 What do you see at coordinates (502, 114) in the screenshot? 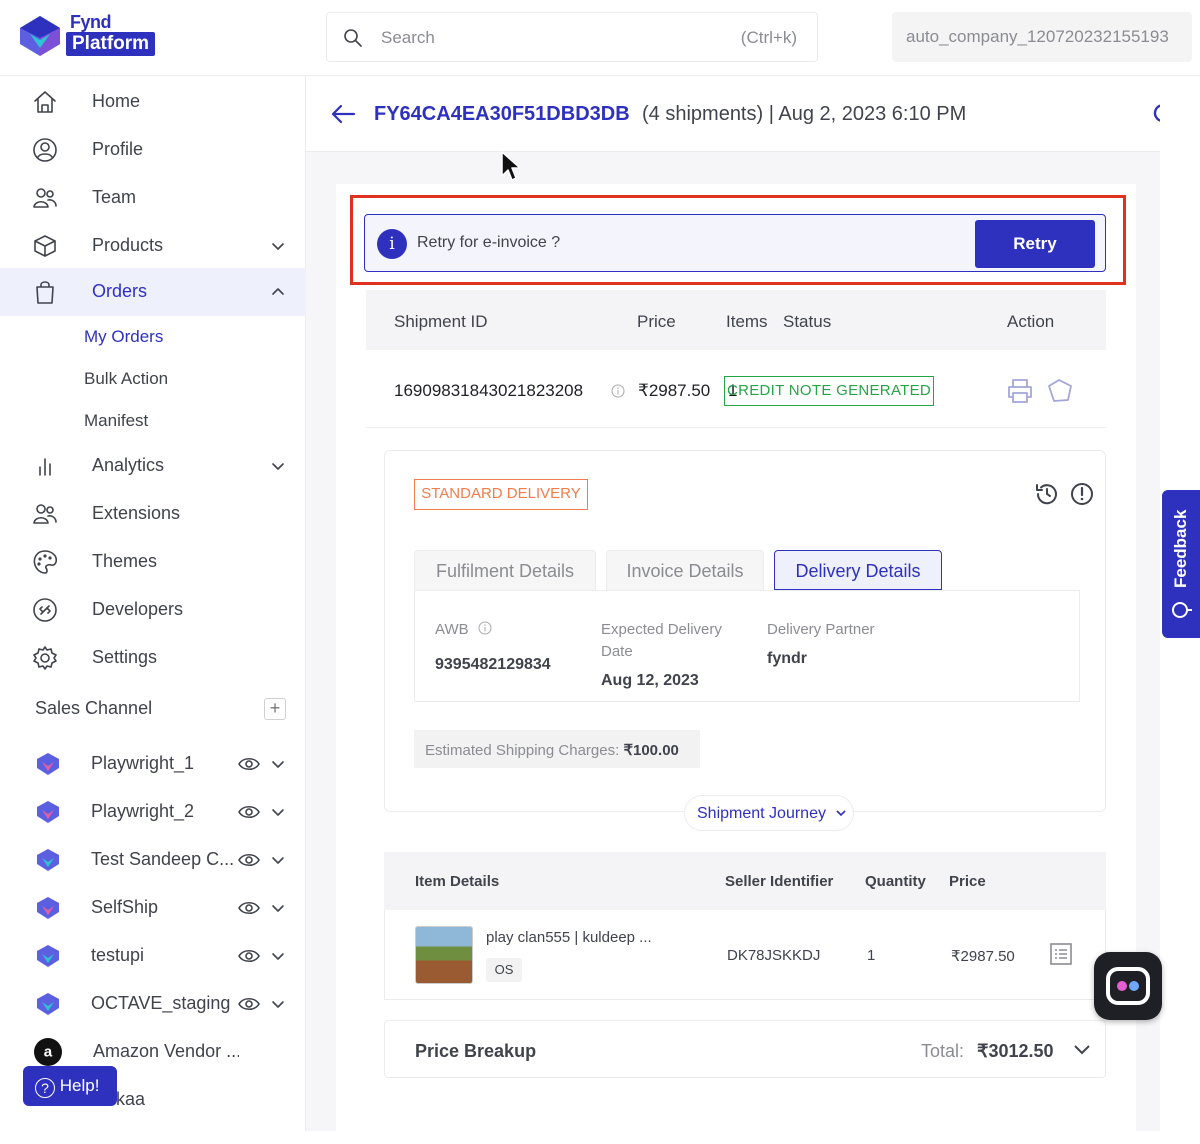
I see `order-id: FY64CA4EA30F51DBD3DB` at bounding box center [502, 114].